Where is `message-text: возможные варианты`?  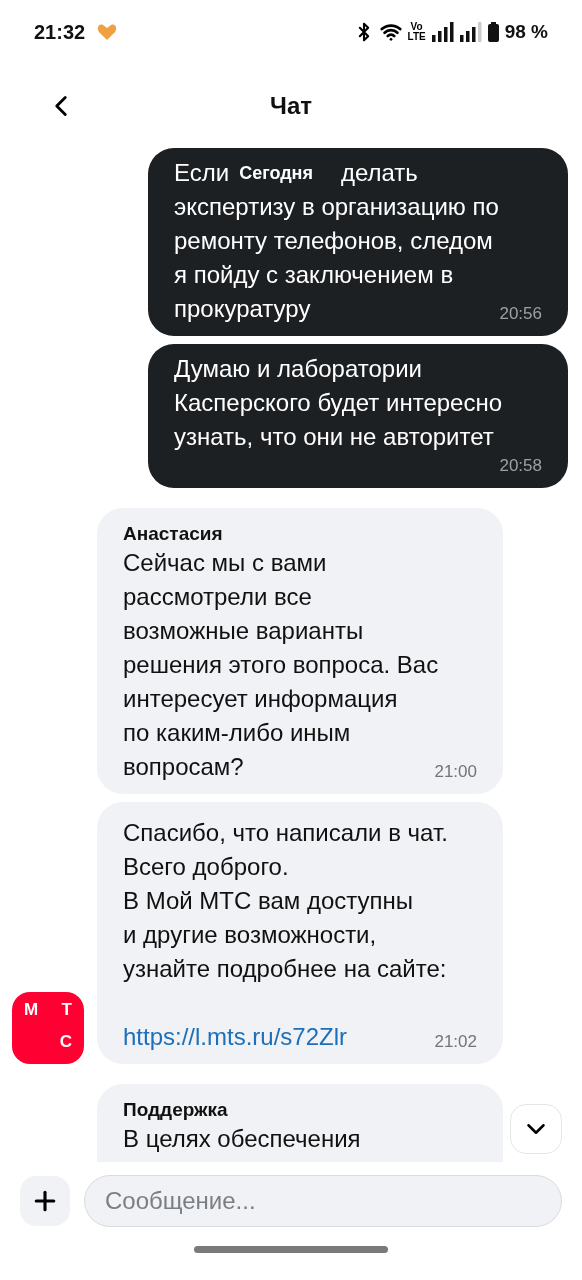 message-text: возможные варианты is located at coordinates (244, 631).